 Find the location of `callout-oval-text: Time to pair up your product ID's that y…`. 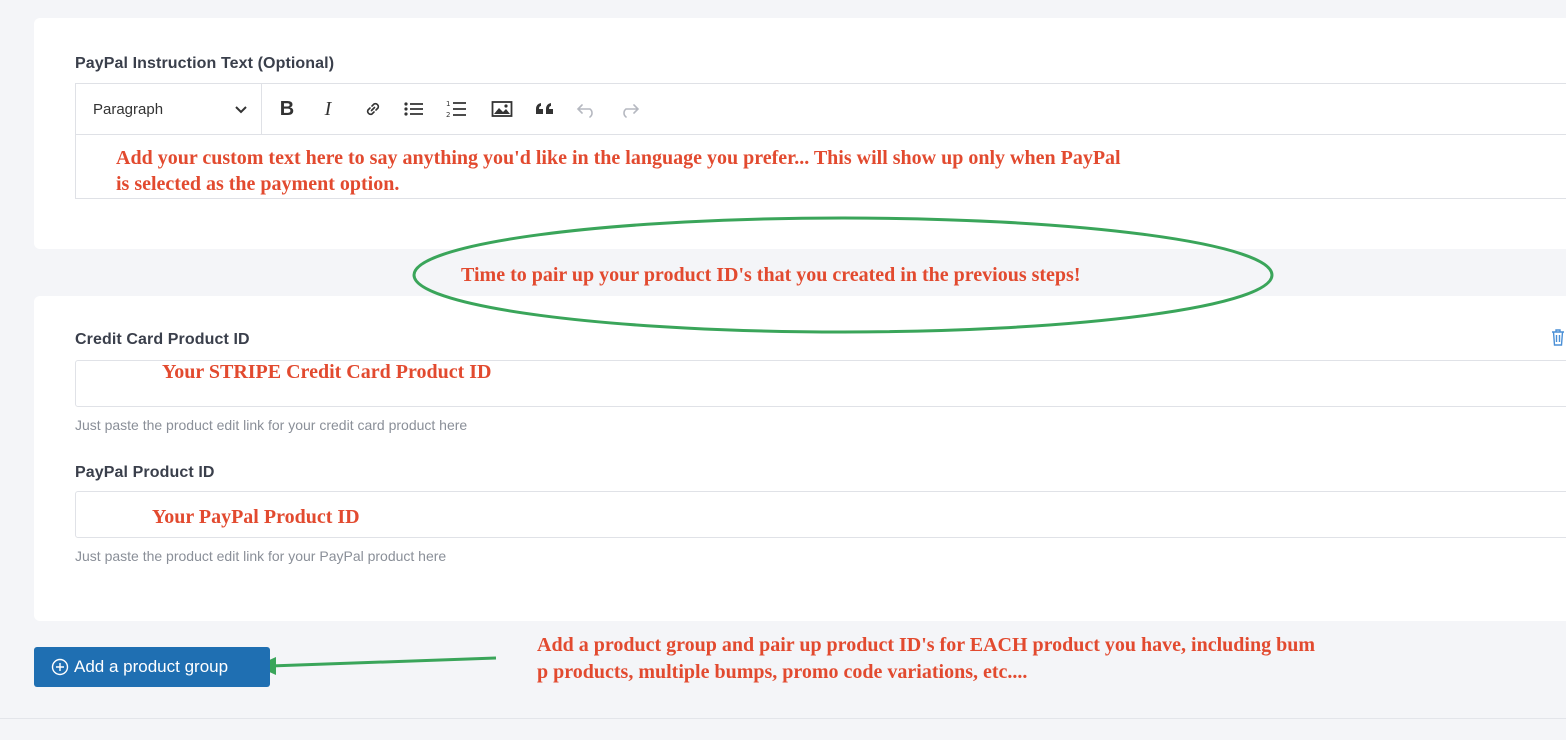

callout-oval-text: Time to pair up your product ID's that y… is located at coordinates (771, 275).